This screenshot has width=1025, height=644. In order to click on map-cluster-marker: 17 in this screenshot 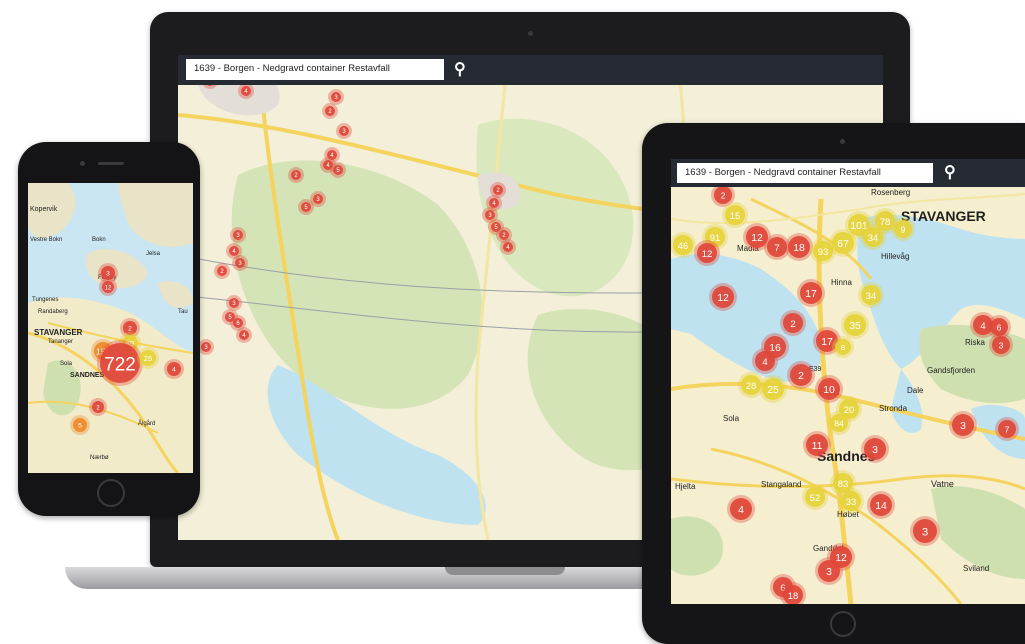, I will do `click(811, 293)`.